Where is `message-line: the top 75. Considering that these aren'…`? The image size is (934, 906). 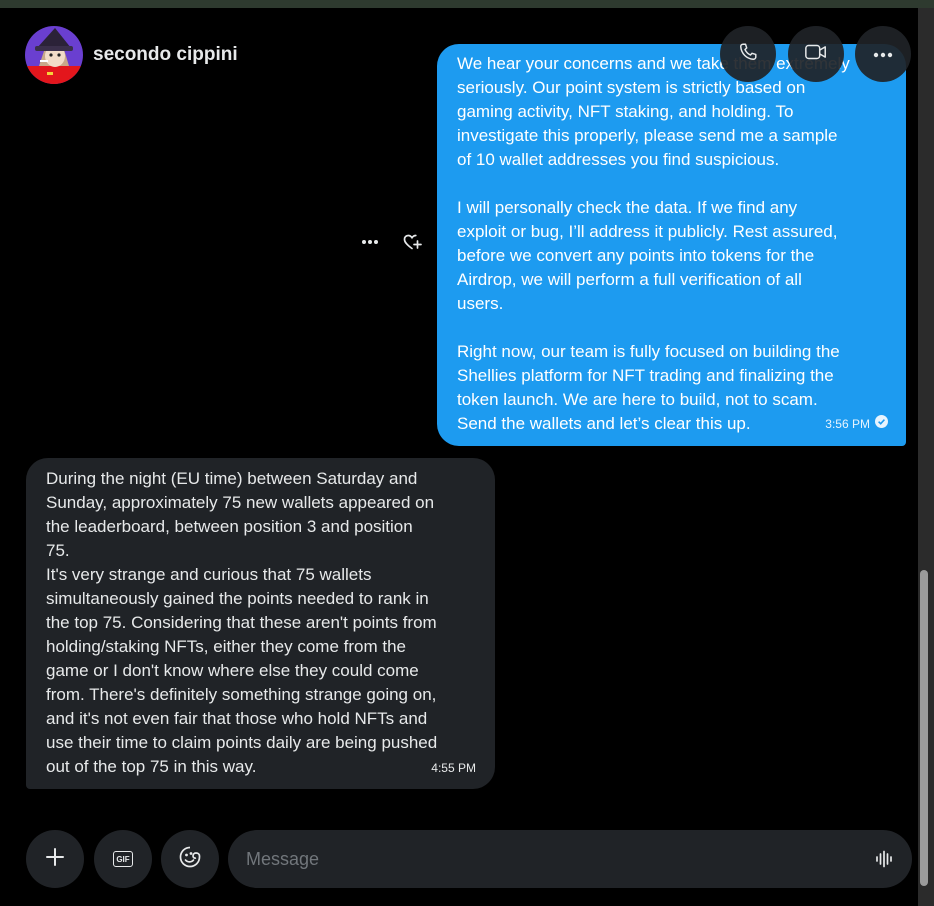 message-line: the top 75. Considering that these aren'… is located at coordinates (241, 622).